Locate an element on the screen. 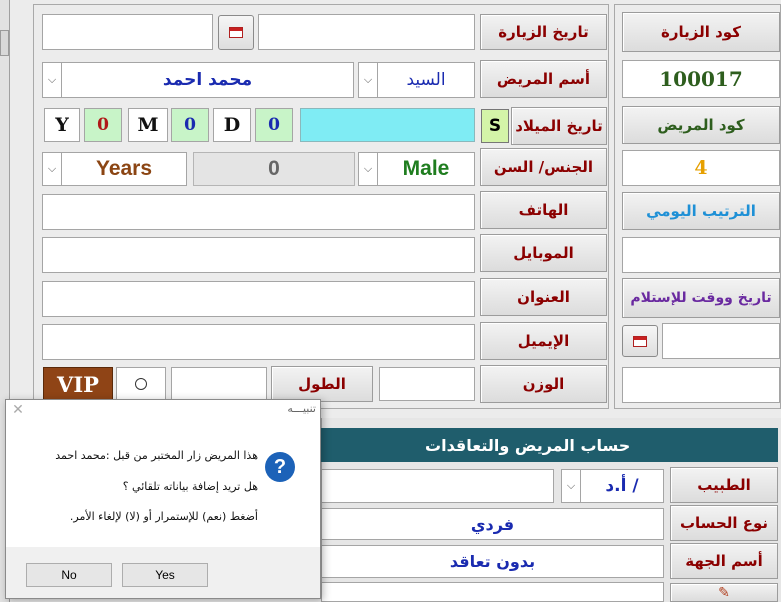 This screenshot has height=602, width=781. entity-label: أسم الجهة is located at coordinates (724, 561).